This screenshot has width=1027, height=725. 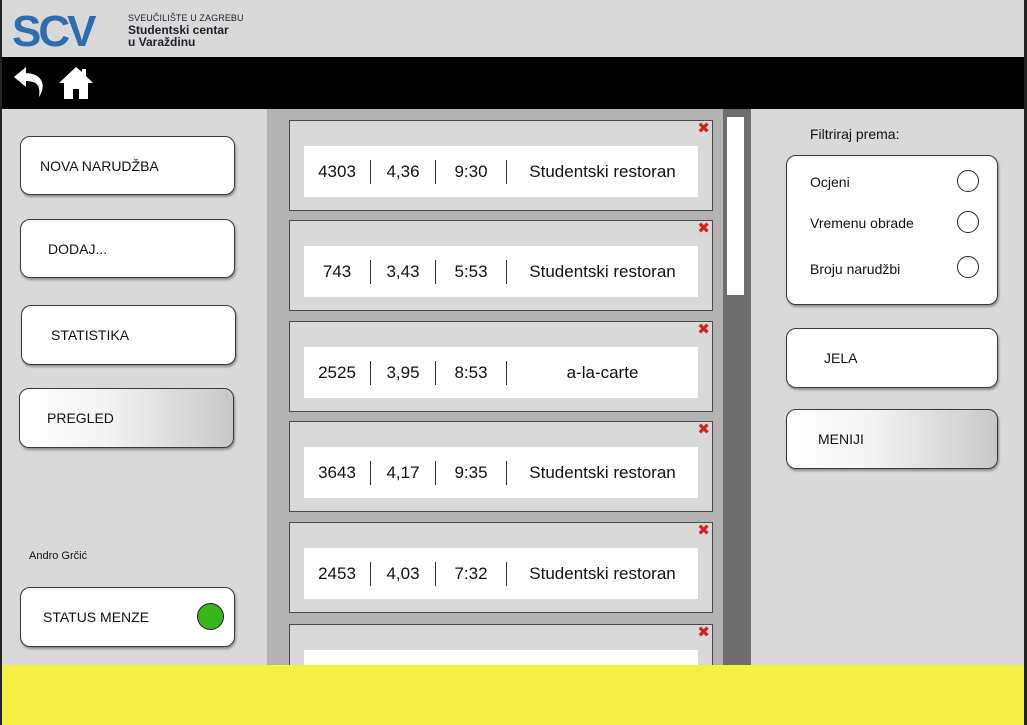 What do you see at coordinates (501, 644) in the screenshot?
I see `order-card: ✖` at bounding box center [501, 644].